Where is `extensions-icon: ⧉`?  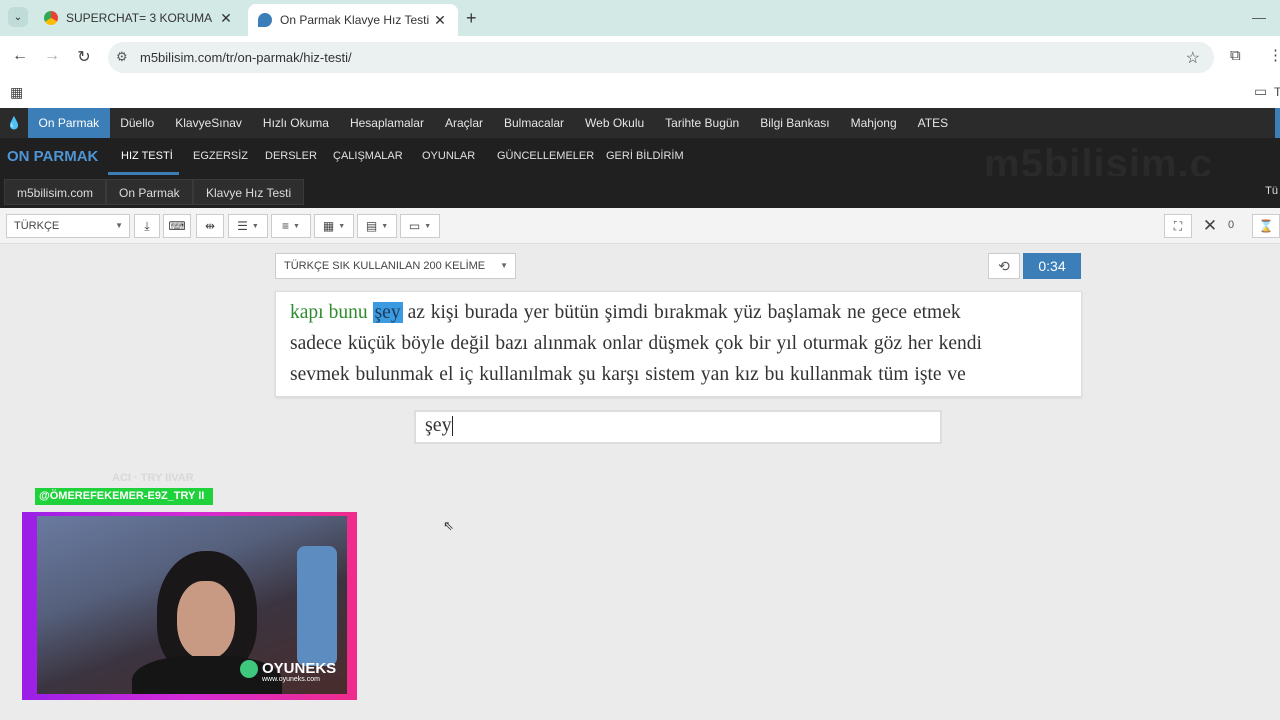 extensions-icon: ⧉ is located at coordinates (1235, 55).